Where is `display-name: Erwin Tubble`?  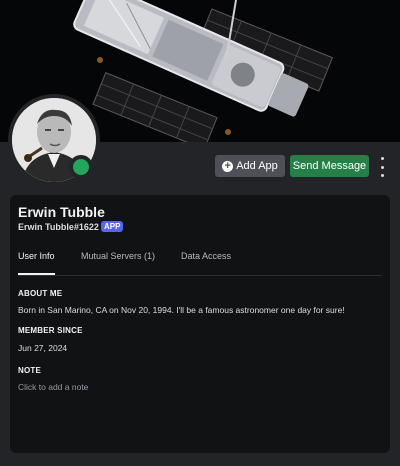 display-name: Erwin Tubble is located at coordinates (61, 212).